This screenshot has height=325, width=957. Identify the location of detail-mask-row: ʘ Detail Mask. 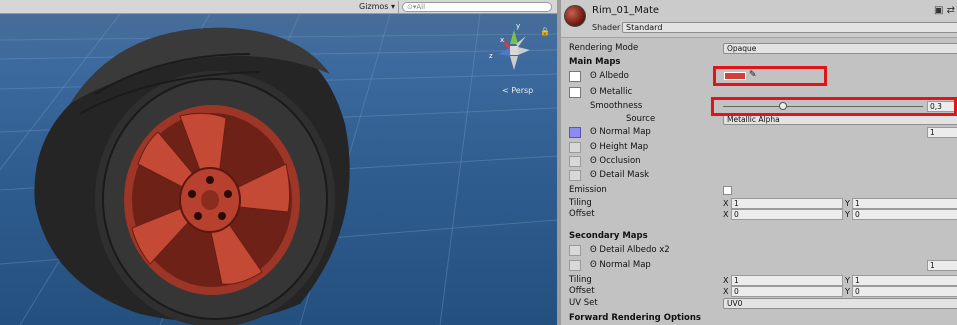
(759, 175).